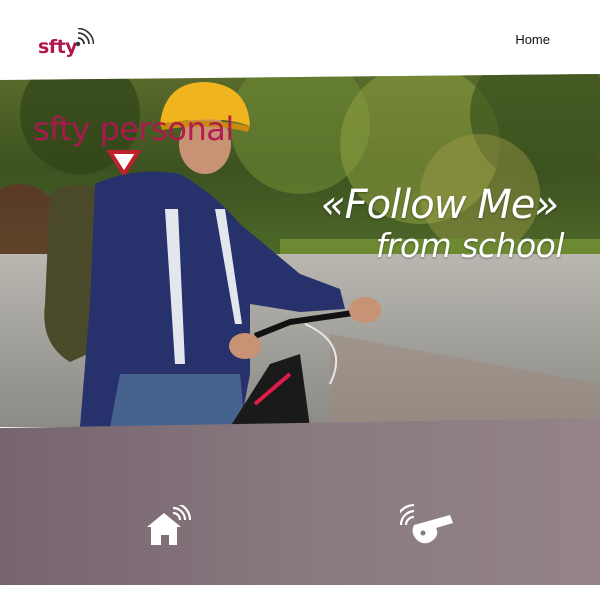 The width and height of the screenshot is (600, 600). What do you see at coordinates (424, 524) in the screenshot?
I see `whistle-signal-icon` at bounding box center [424, 524].